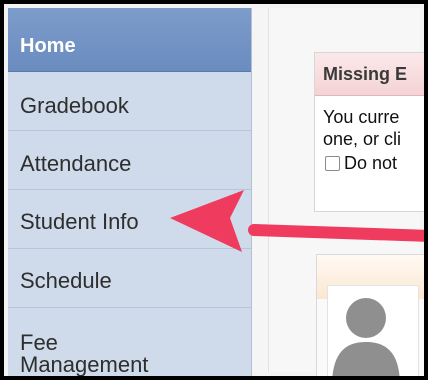  What do you see at coordinates (76, 163) in the screenshot?
I see `sidebar-item-label: Attendance` at bounding box center [76, 163].